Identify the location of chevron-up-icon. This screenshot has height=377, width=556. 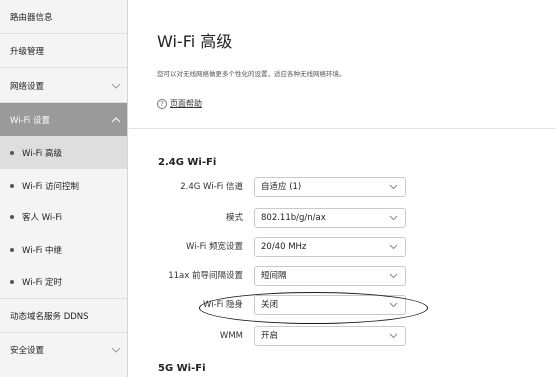
(116, 119).